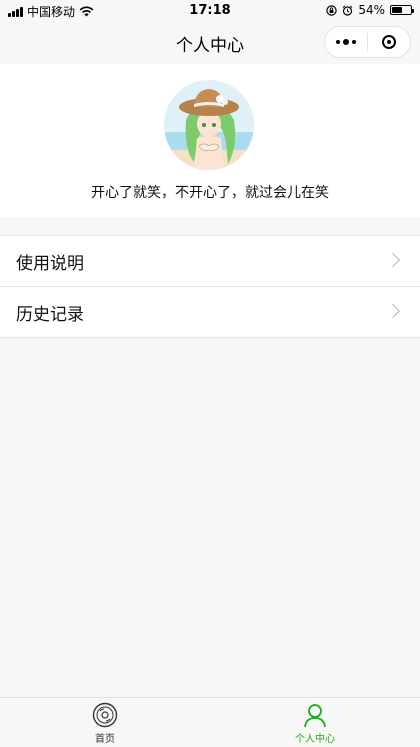  I want to click on more-dots-icon, so click(346, 42).